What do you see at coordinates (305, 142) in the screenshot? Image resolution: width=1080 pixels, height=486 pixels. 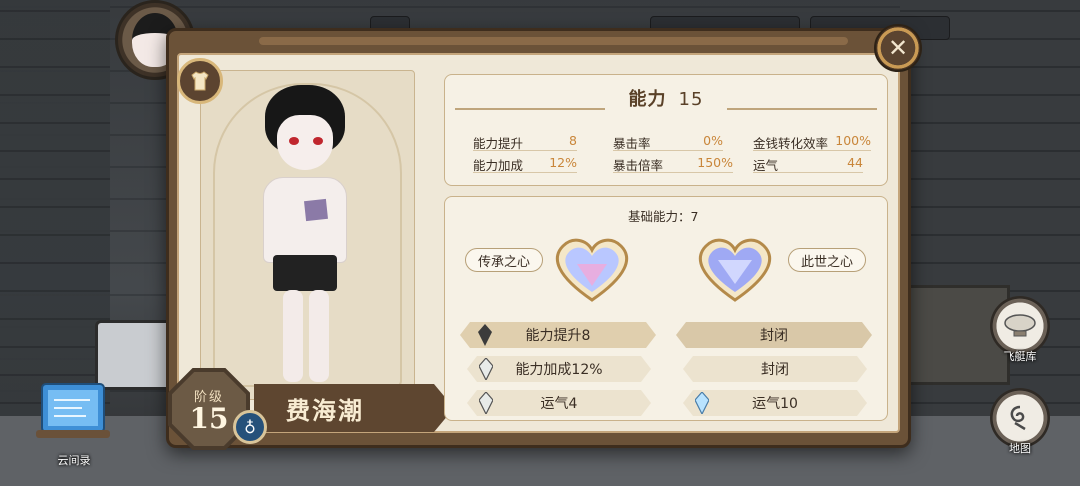 I see `character-face` at bounding box center [305, 142].